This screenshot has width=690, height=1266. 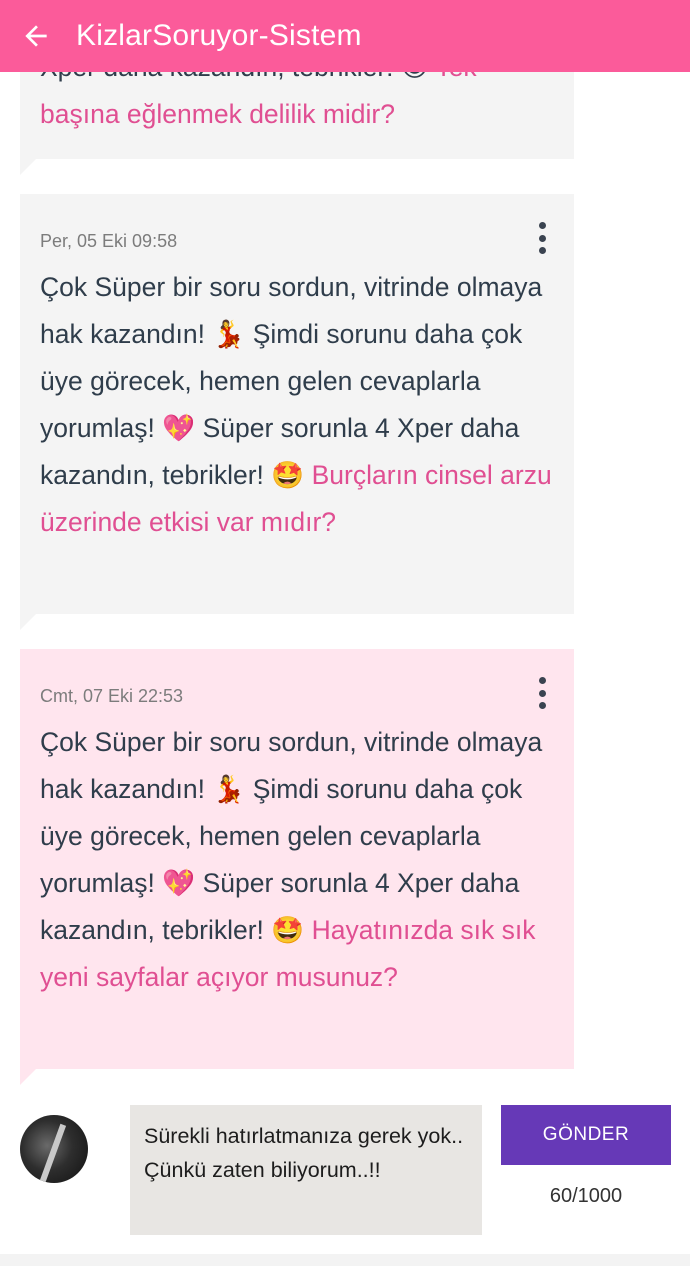 I want to click on arrow-left-icon, so click(x=36, y=36).